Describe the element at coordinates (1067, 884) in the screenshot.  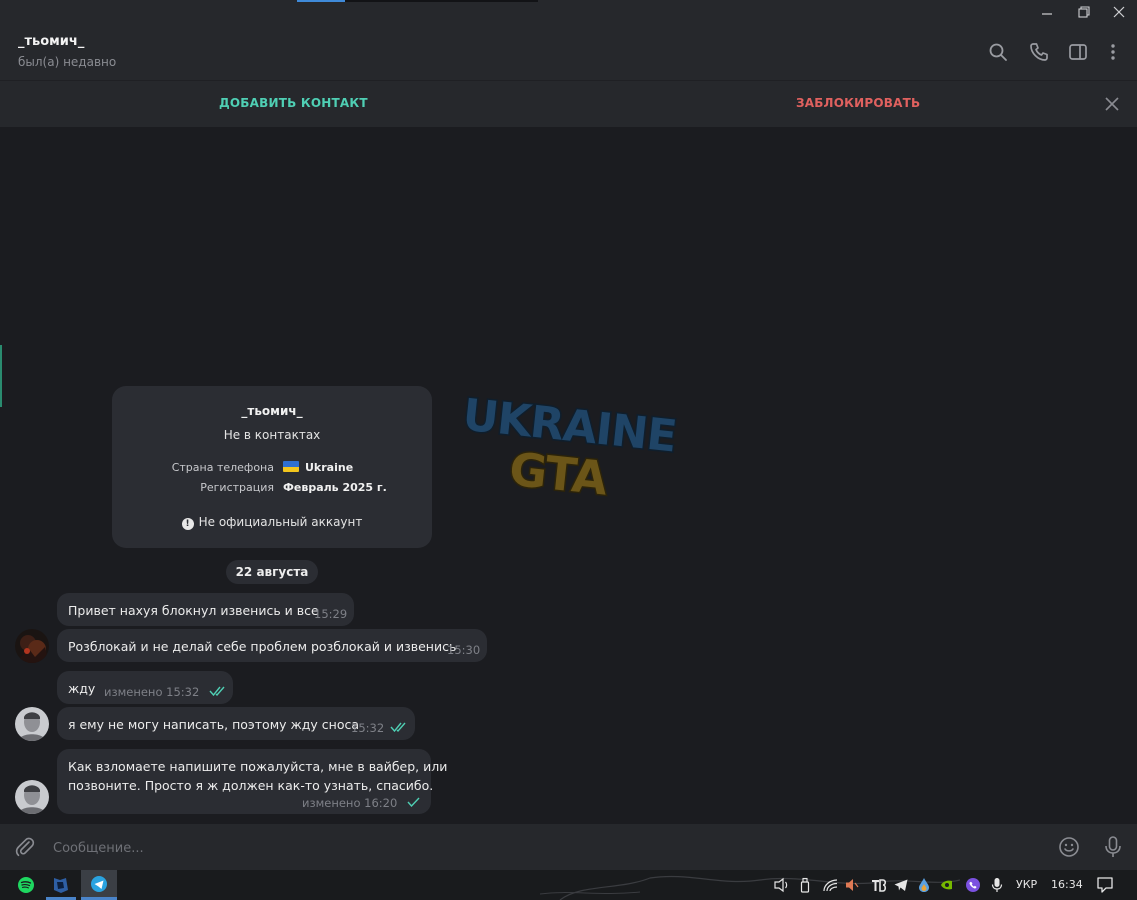
I see `system-clock: 16:34` at that location.